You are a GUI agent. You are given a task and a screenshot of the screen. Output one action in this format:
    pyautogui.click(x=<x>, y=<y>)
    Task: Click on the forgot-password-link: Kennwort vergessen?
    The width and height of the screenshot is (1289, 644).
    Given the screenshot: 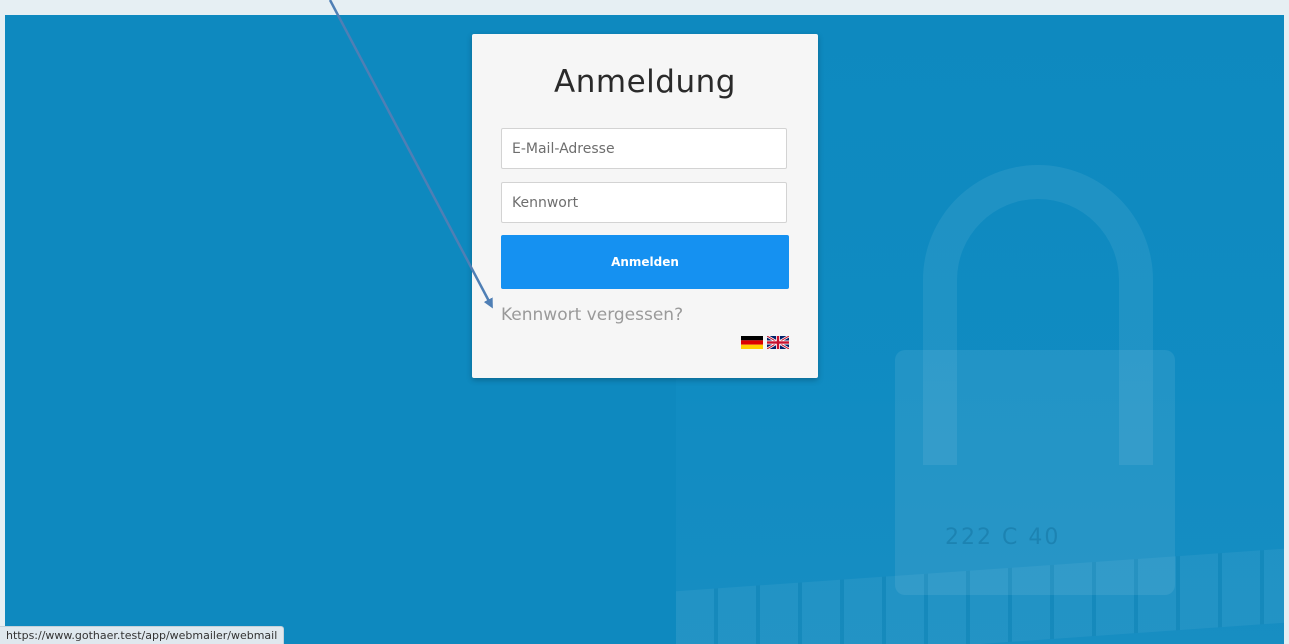 What is the action you would take?
    pyautogui.click(x=592, y=315)
    